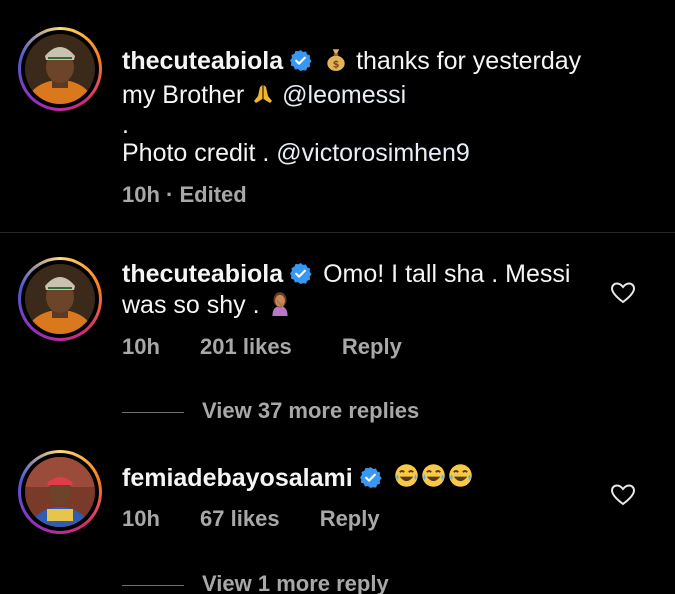 This screenshot has height=594, width=675. What do you see at coordinates (623, 293) in the screenshot?
I see `comment1-like-heart-icon` at bounding box center [623, 293].